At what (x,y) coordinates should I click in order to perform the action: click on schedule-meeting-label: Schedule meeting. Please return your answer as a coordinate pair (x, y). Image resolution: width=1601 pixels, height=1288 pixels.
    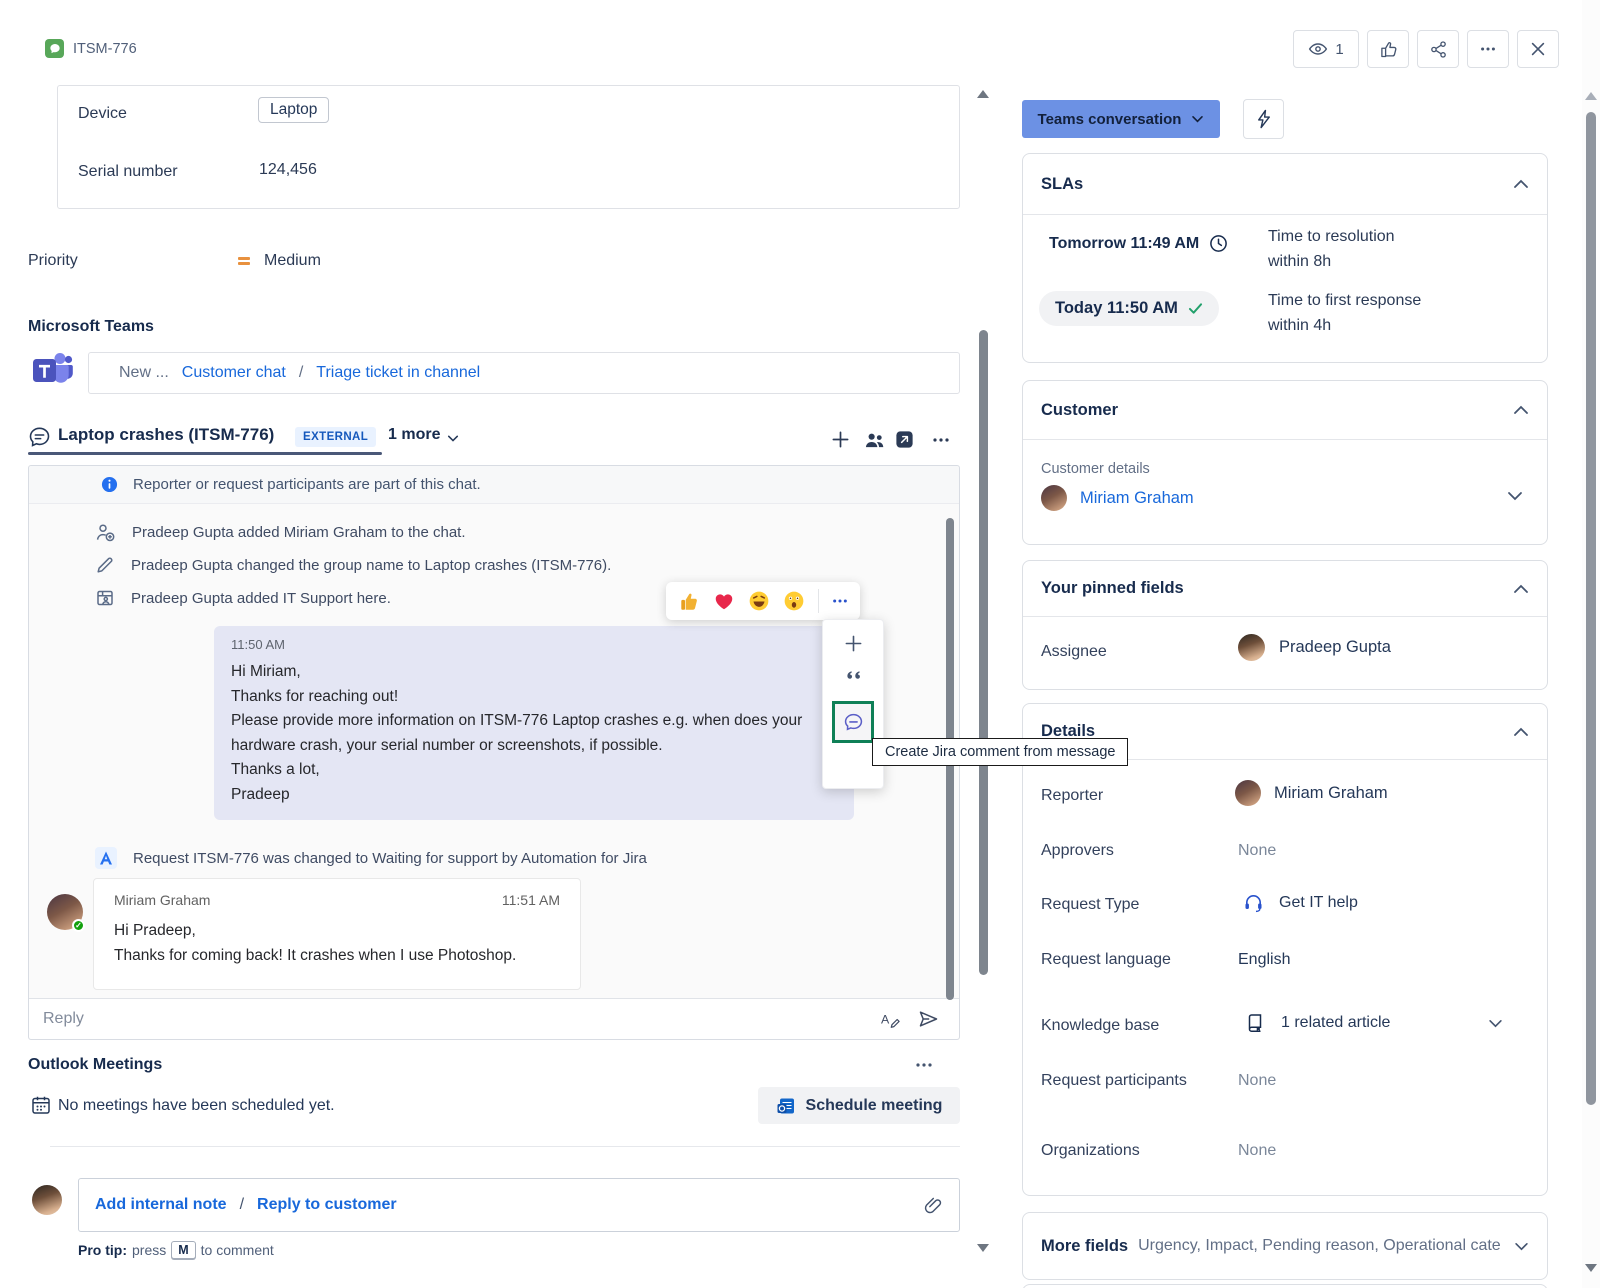
    Looking at the image, I should click on (874, 1105).